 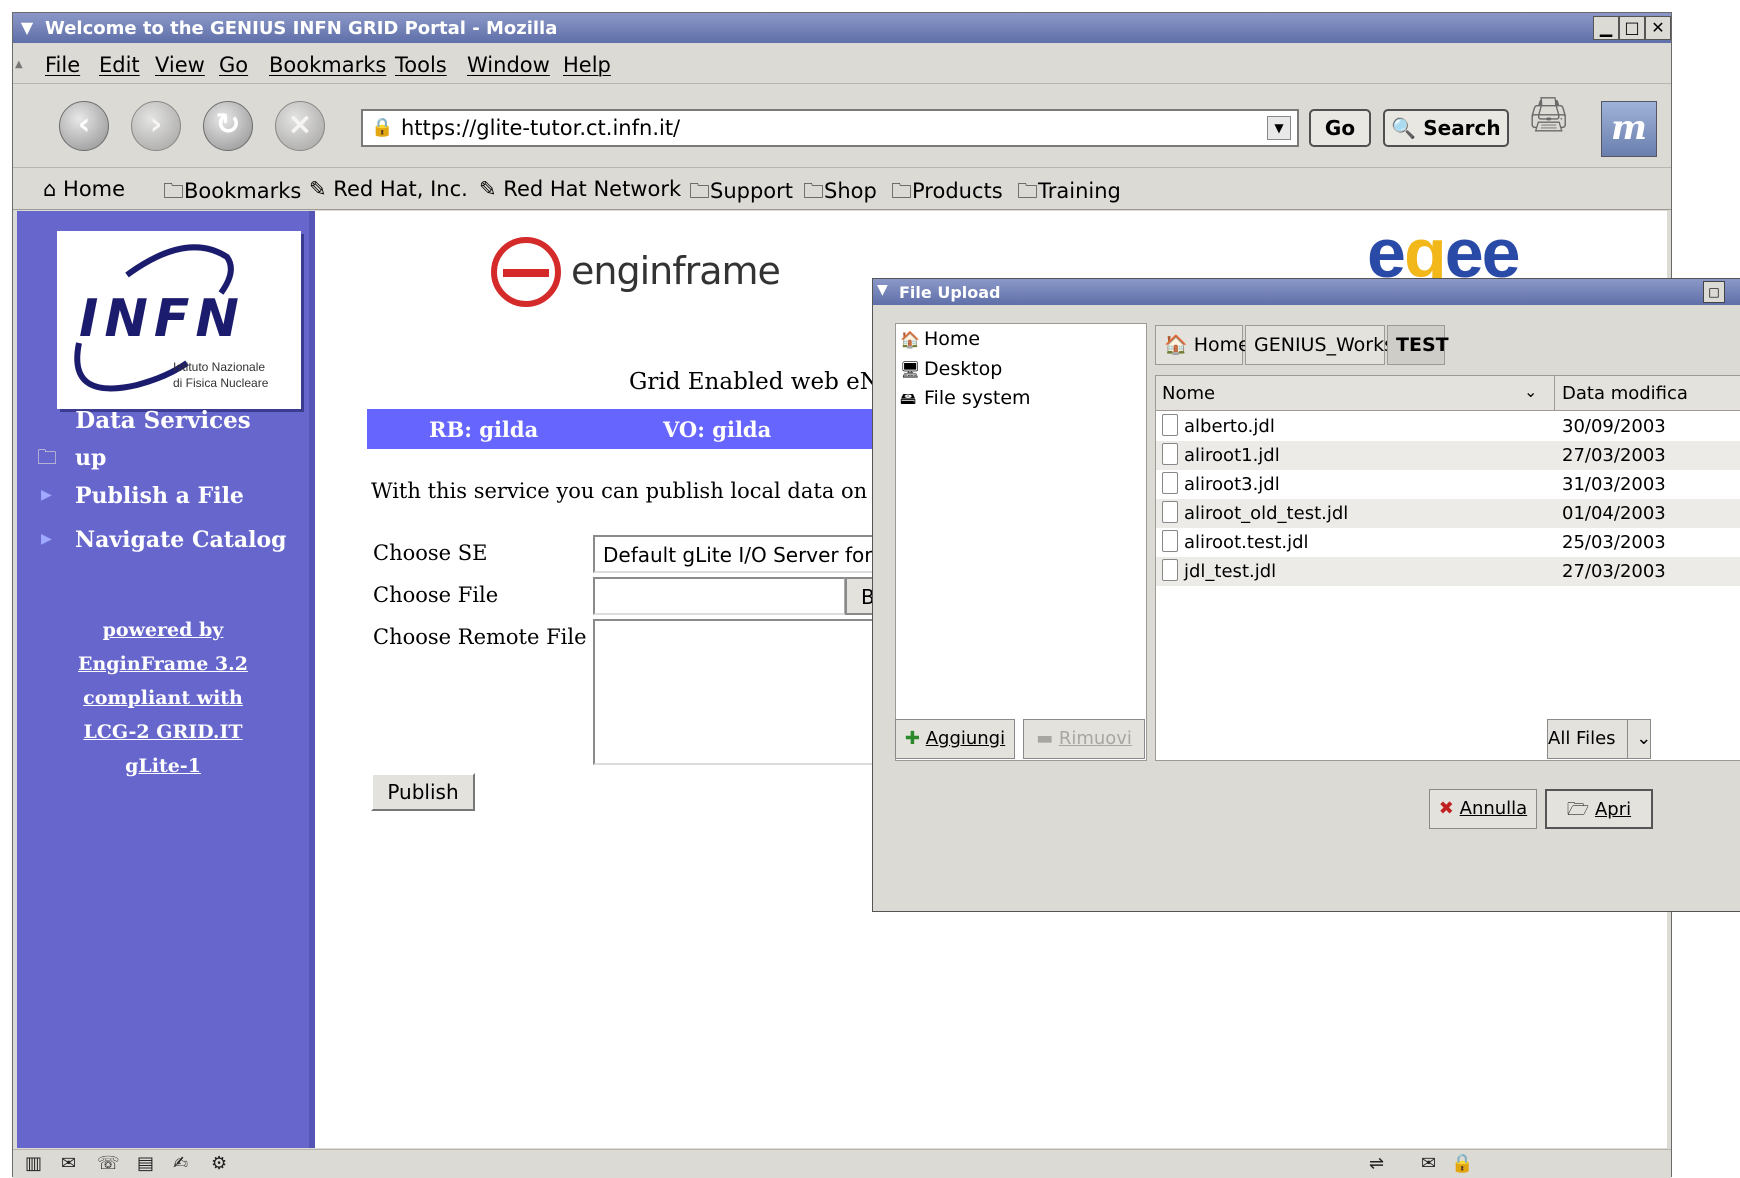 I want to click on breadcrumb-test: TEST, so click(x=1418, y=345).